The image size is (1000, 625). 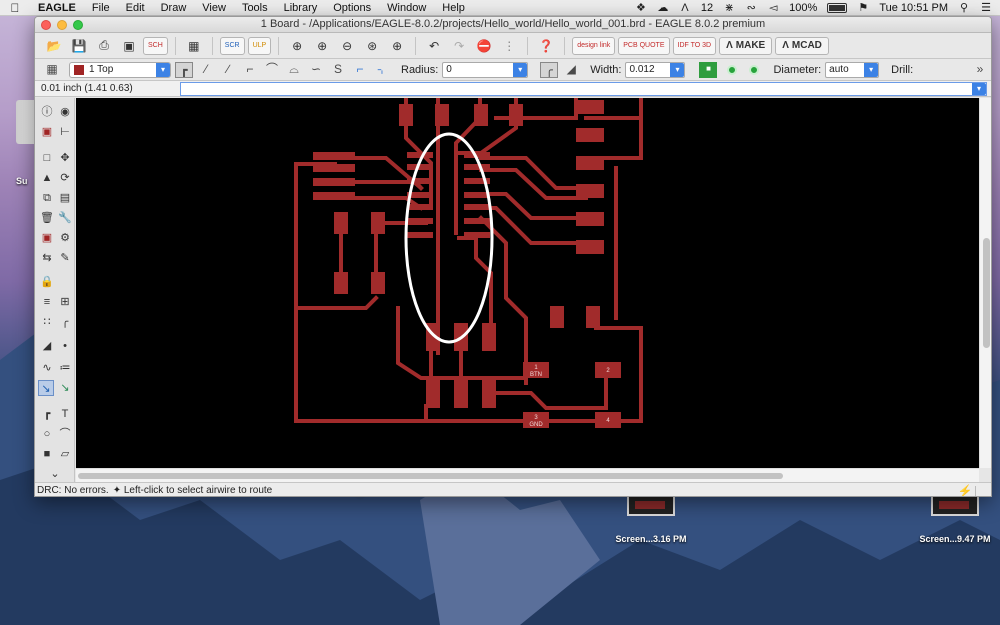 What do you see at coordinates (485, 69) in the screenshot?
I see `radius-field: 0 ▾` at bounding box center [485, 69].